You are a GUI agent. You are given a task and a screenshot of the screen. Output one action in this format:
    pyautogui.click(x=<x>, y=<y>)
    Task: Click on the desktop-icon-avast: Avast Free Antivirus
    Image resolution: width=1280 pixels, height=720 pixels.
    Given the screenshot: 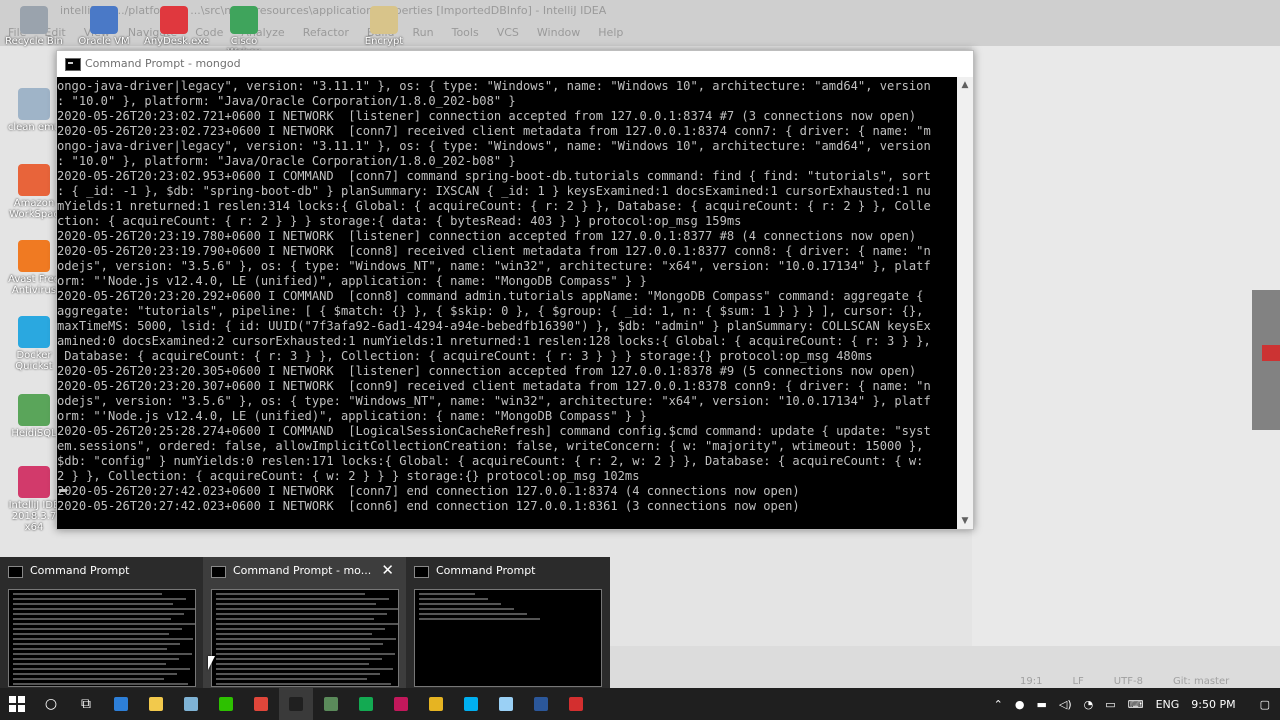 What is the action you would take?
    pyautogui.click(x=34, y=268)
    